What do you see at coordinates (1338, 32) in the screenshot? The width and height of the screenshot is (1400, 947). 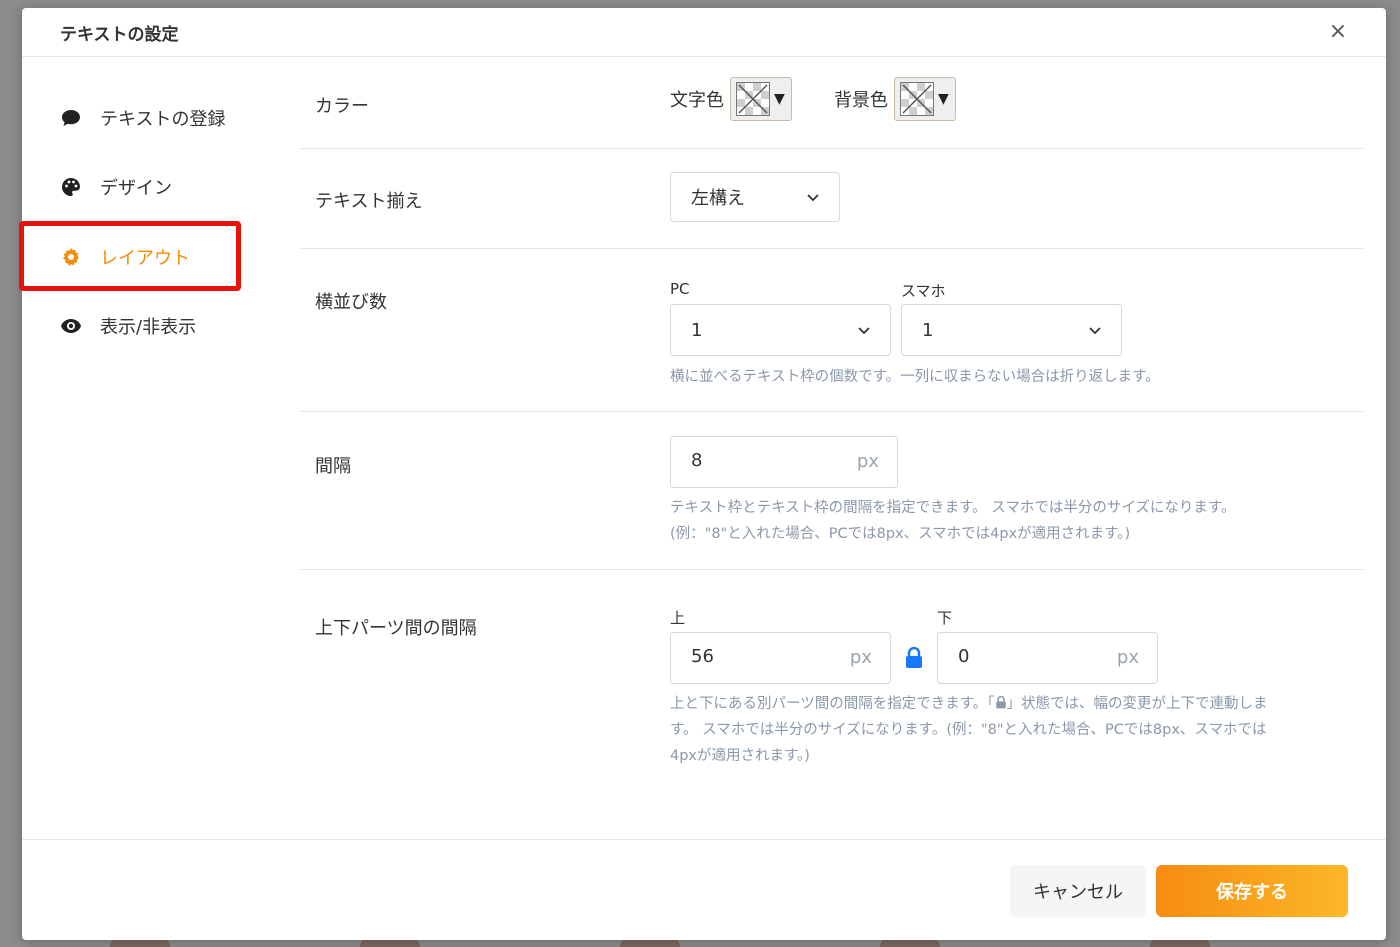 I see `close-button: ×` at bounding box center [1338, 32].